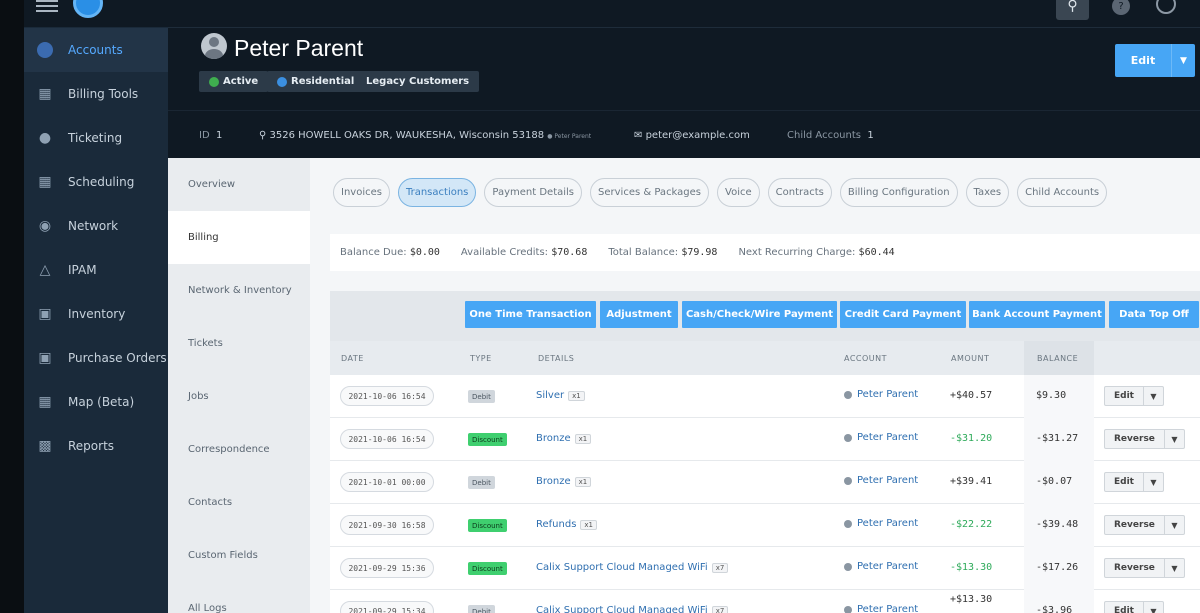 This screenshot has height=613, width=1200. Describe the element at coordinates (903, 314) in the screenshot. I see `credit-card-payment-button: Credit Card Payment` at that location.